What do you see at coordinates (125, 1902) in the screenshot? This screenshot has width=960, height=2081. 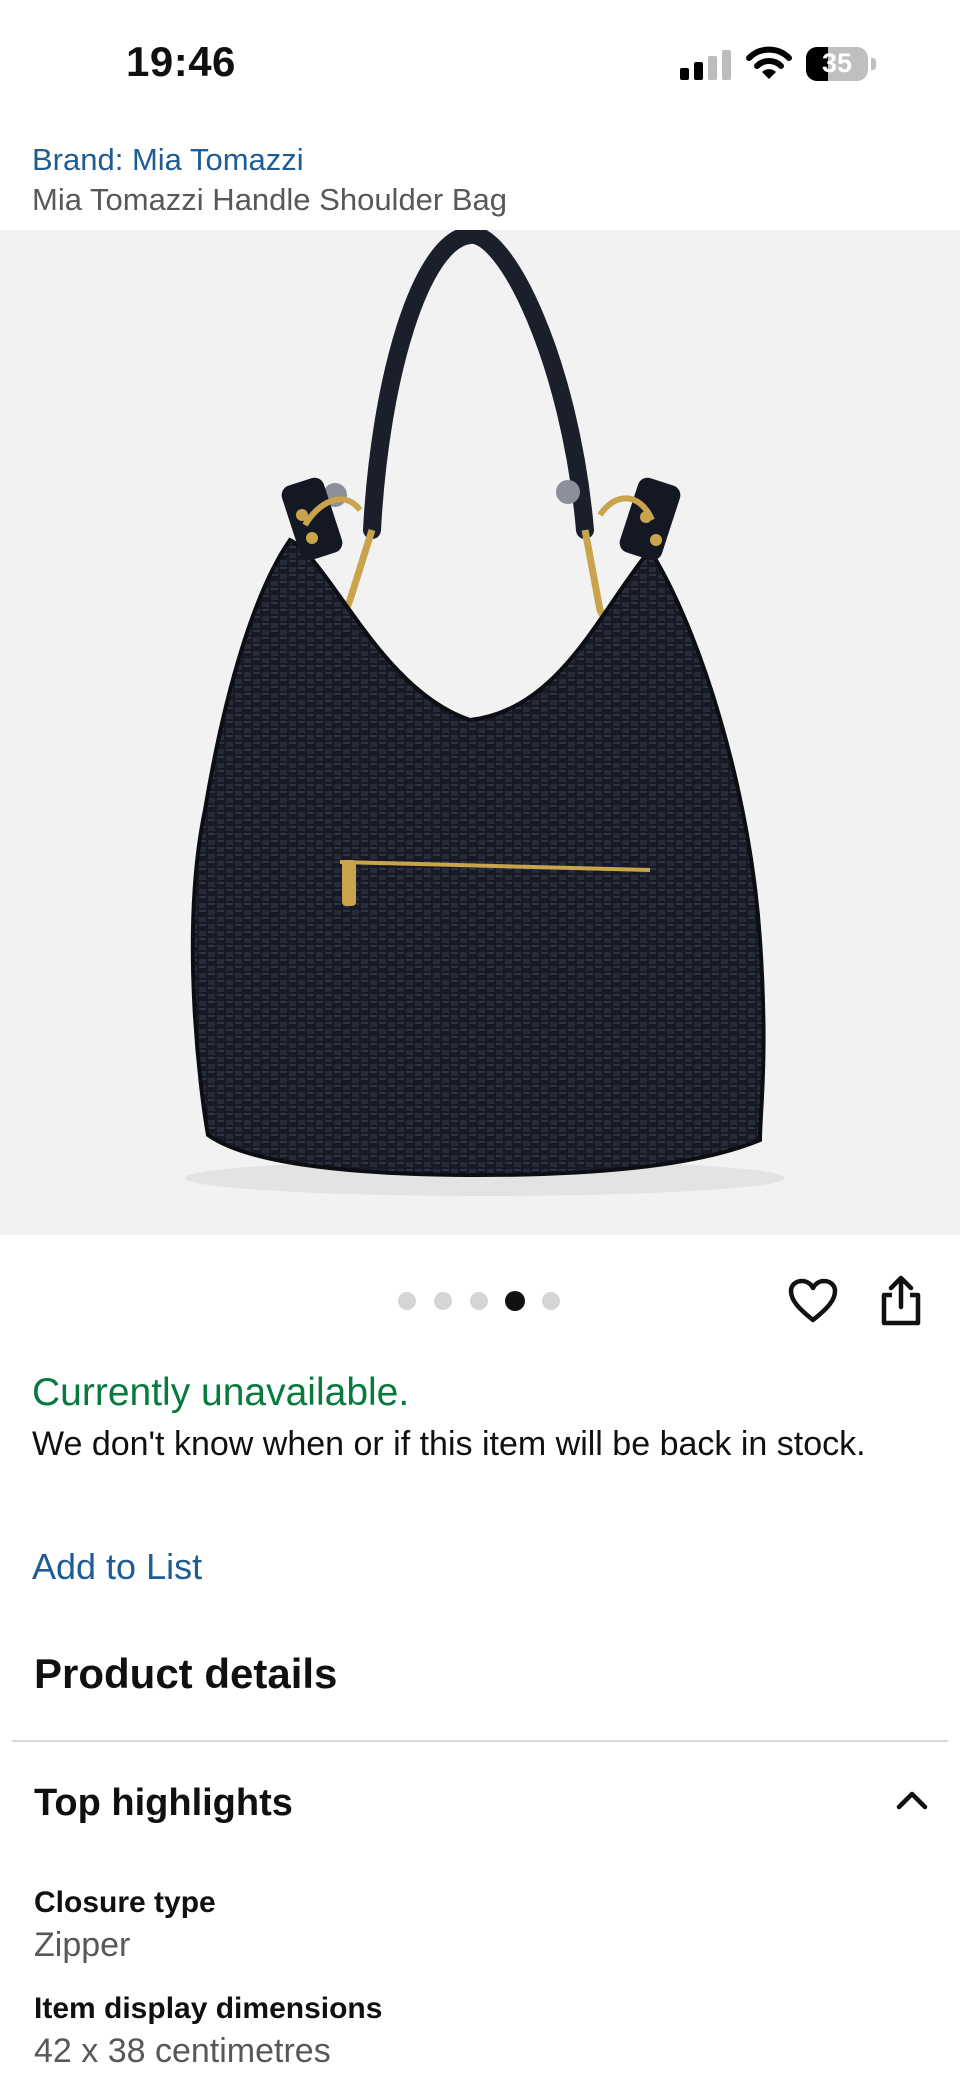 I see `spec-label-closure-type: Closure type` at bounding box center [125, 1902].